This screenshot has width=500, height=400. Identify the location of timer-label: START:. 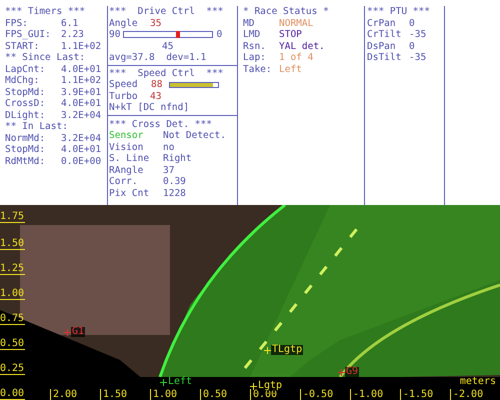
(22, 46).